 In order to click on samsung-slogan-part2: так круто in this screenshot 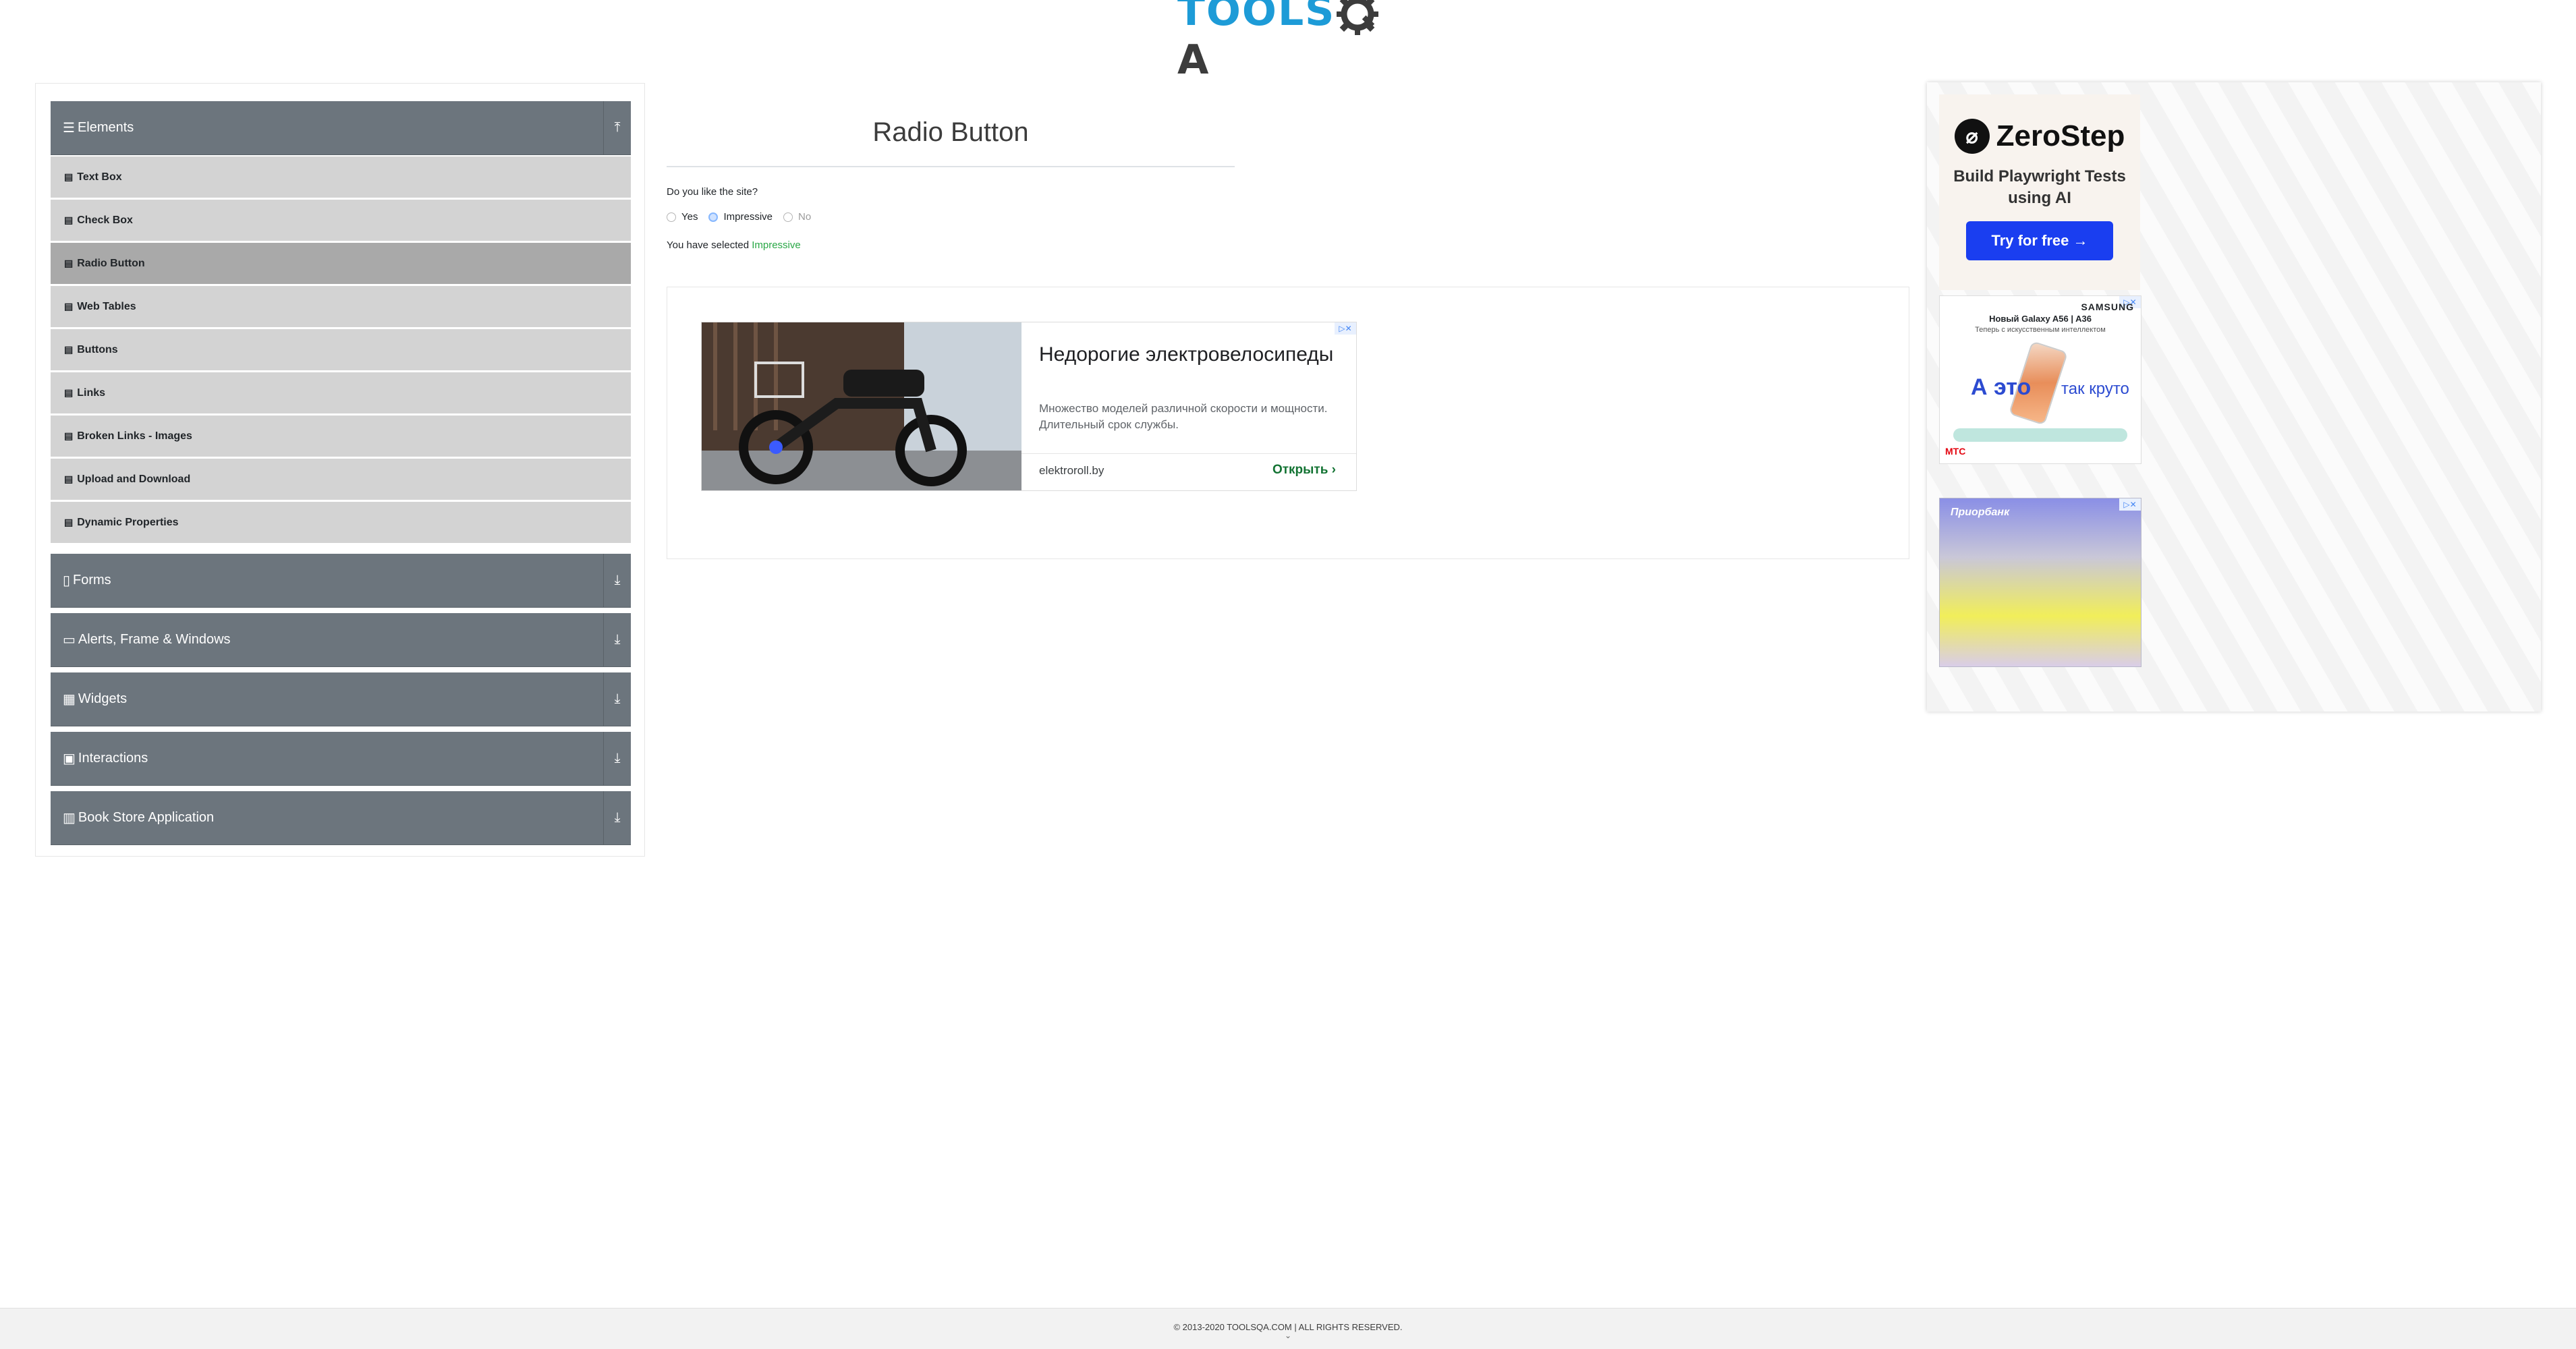, I will do `click(2095, 389)`.